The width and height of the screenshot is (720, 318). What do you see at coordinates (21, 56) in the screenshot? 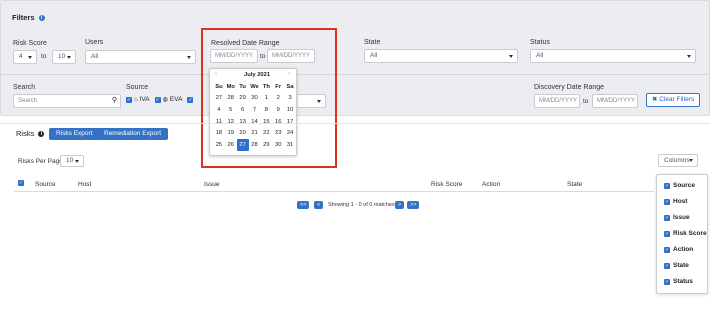
I see `risk-score-min-value: 4` at bounding box center [21, 56].